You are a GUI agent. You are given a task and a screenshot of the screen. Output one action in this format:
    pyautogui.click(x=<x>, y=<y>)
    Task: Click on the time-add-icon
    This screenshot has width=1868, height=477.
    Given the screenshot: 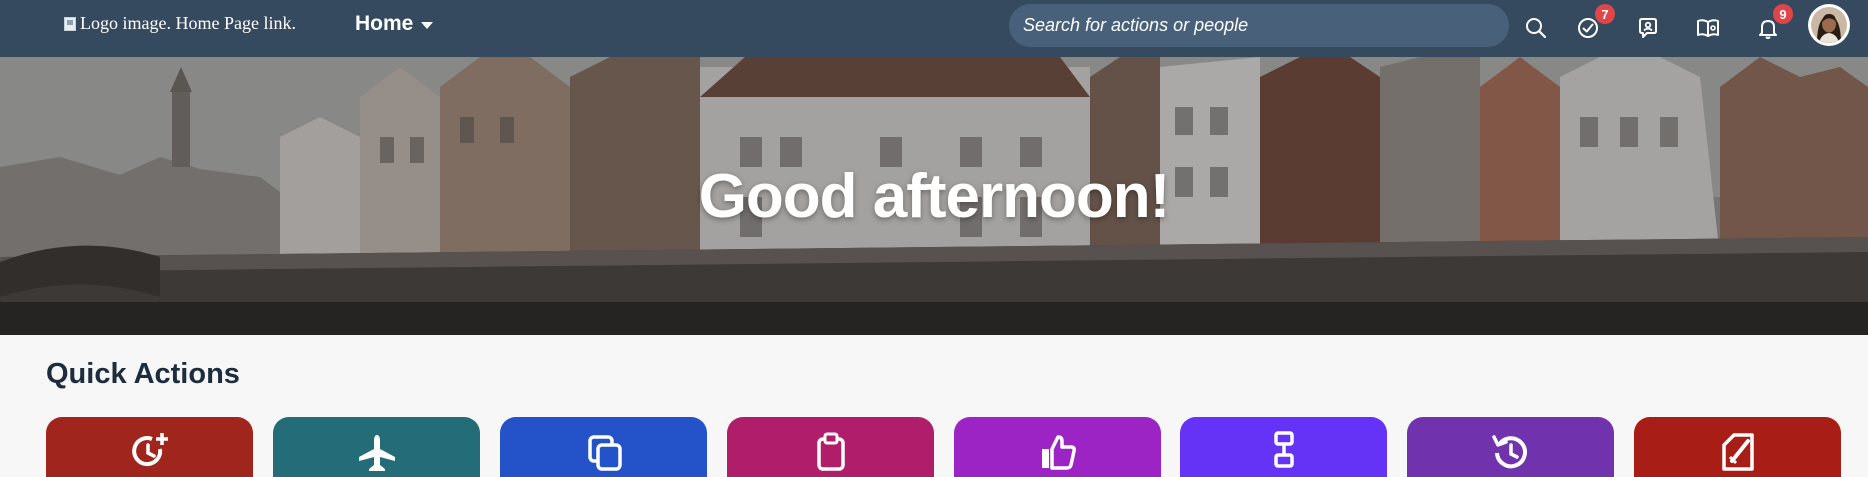 What is the action you would take?
    pyautogui.click(x=149, y=450)
    